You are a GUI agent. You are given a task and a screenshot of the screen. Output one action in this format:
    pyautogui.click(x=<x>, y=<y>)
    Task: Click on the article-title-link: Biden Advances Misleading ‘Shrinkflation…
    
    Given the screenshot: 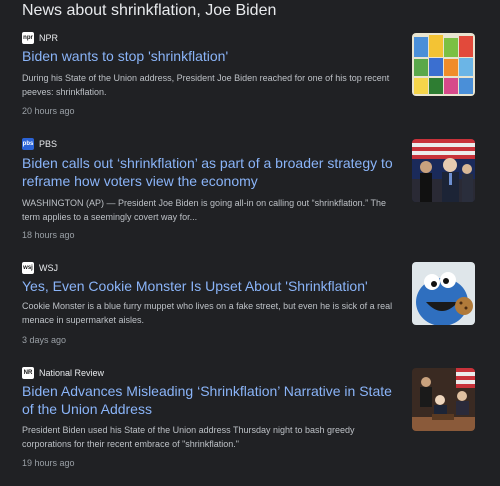 What is the action you would take?
    pyautogui.click(x=211, y=400)
    